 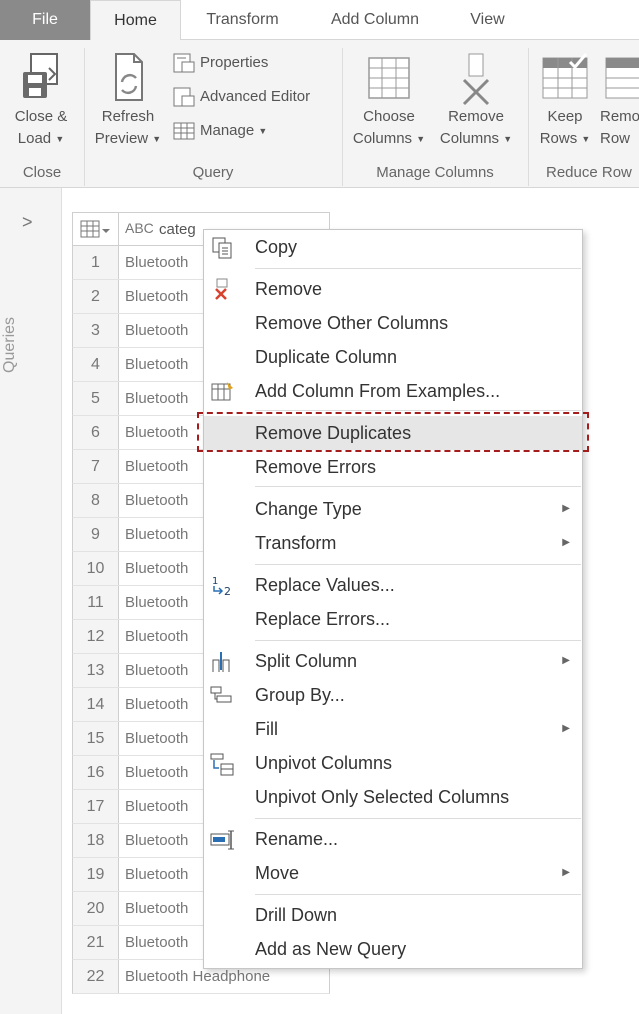 What do you see at coordinates (393, 949) in the screenshot?
I see `menu-item-add-as-new-query: Add as New Query` at bounding box center [393, 949].